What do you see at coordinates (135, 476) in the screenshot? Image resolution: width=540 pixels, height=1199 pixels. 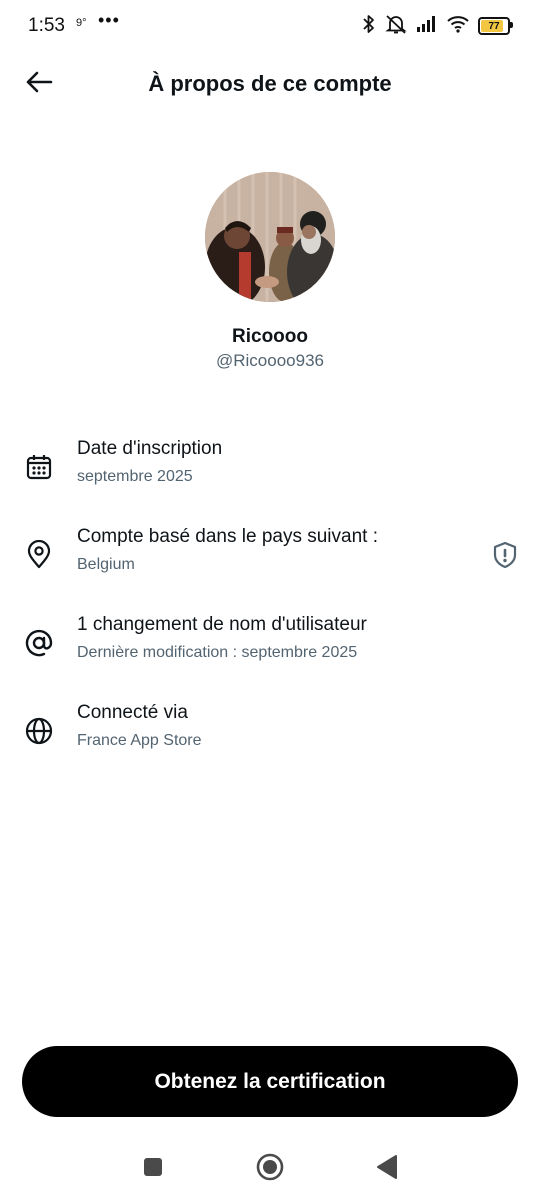 I see `detail-subtitle: septembre 2025` at bounding box center [135, 476].